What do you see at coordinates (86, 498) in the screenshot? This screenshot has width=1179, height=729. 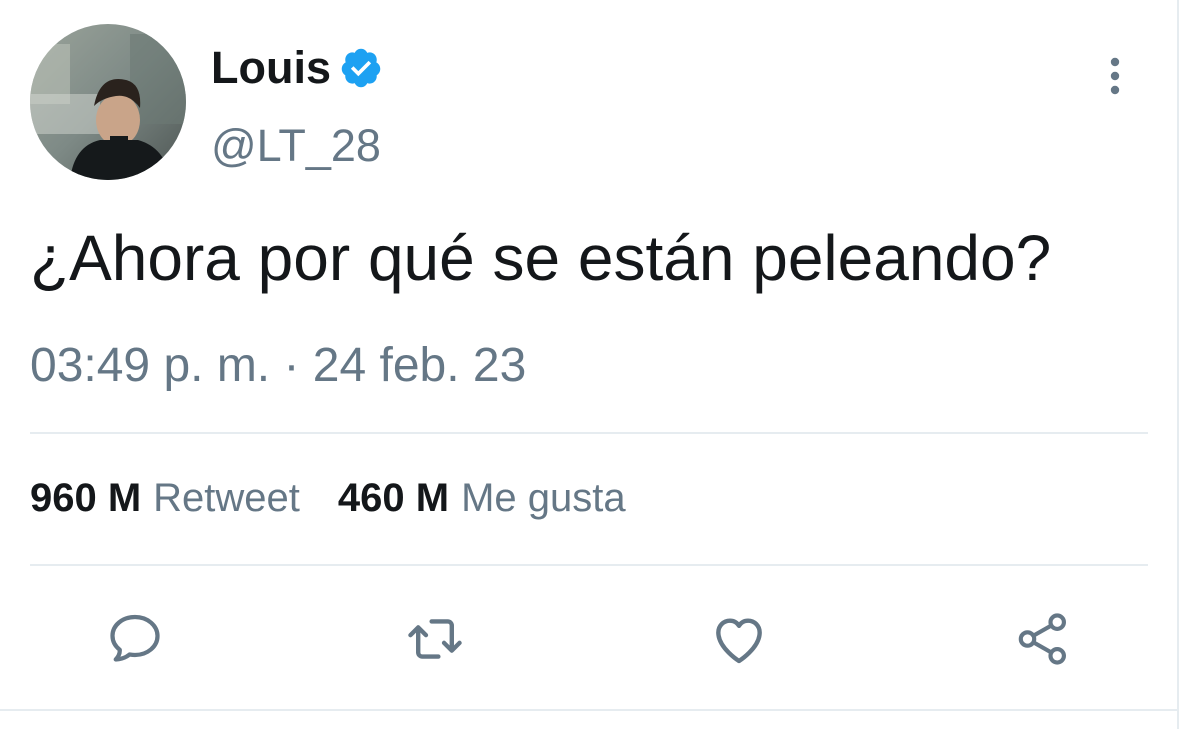 I see `retweets-count: 960 M` at bounding box center [86, 498].